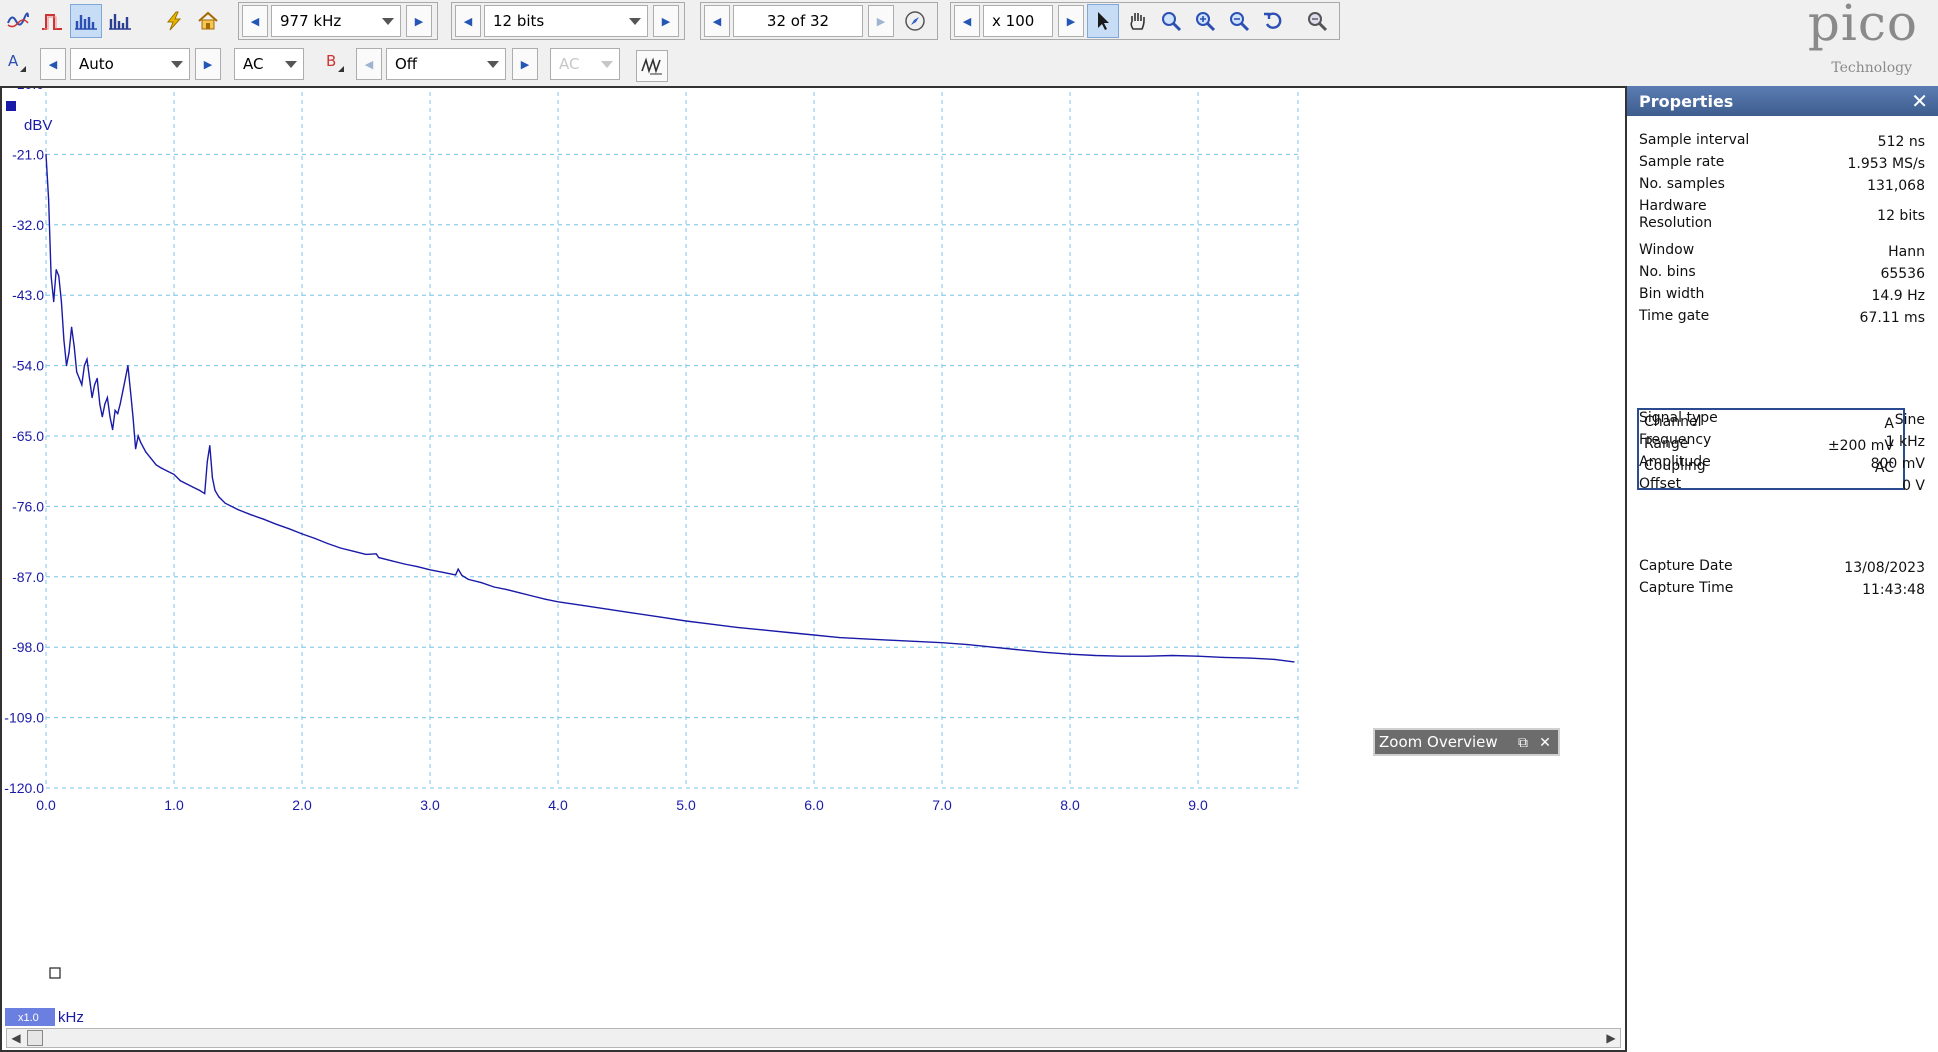 This screenshot has height=1052, width=1938. What do you see at coordinates (468, 21) in the screenshot?
I see `resolution-prev-button: ◀` at bounding box center [468, 21].